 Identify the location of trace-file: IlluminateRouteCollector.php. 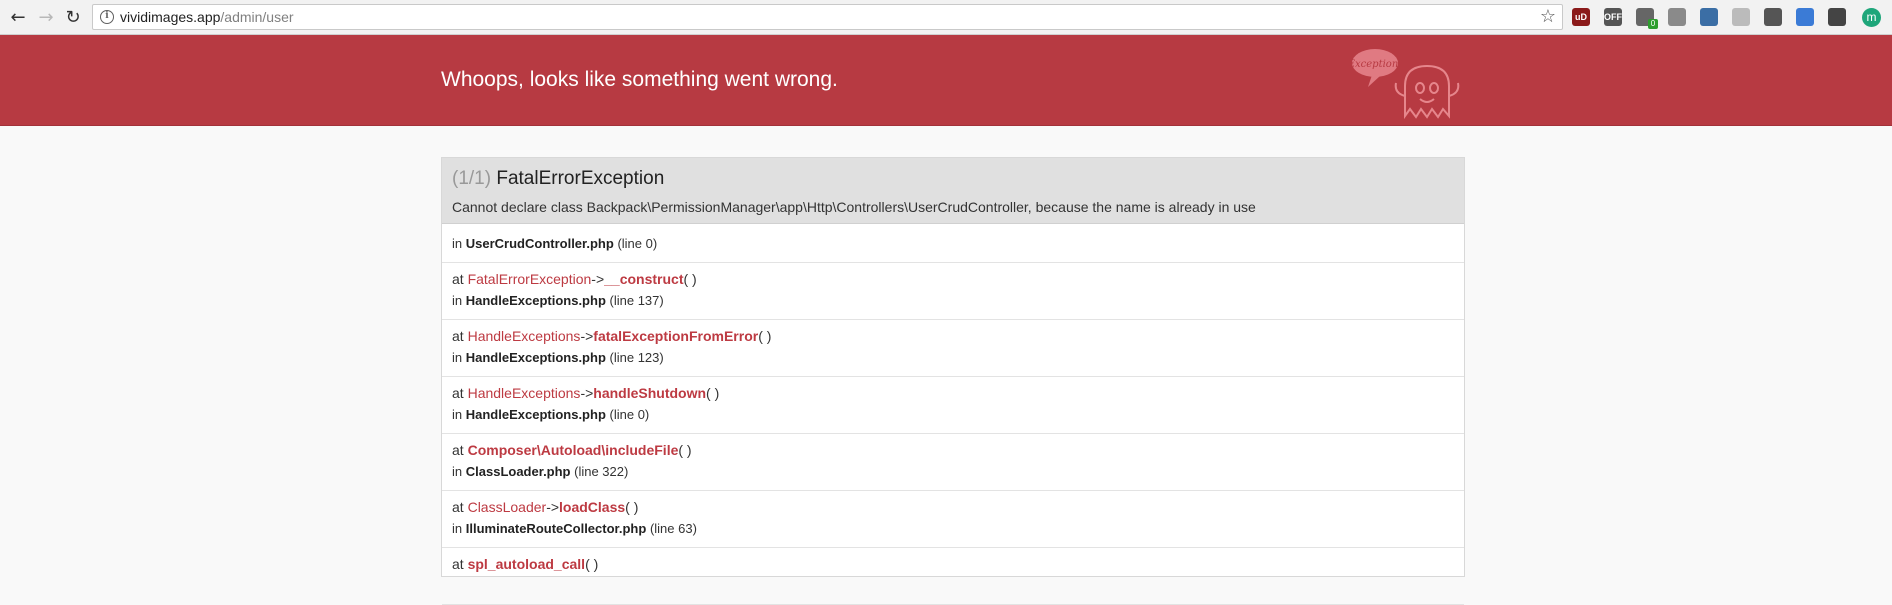
(556, 528).